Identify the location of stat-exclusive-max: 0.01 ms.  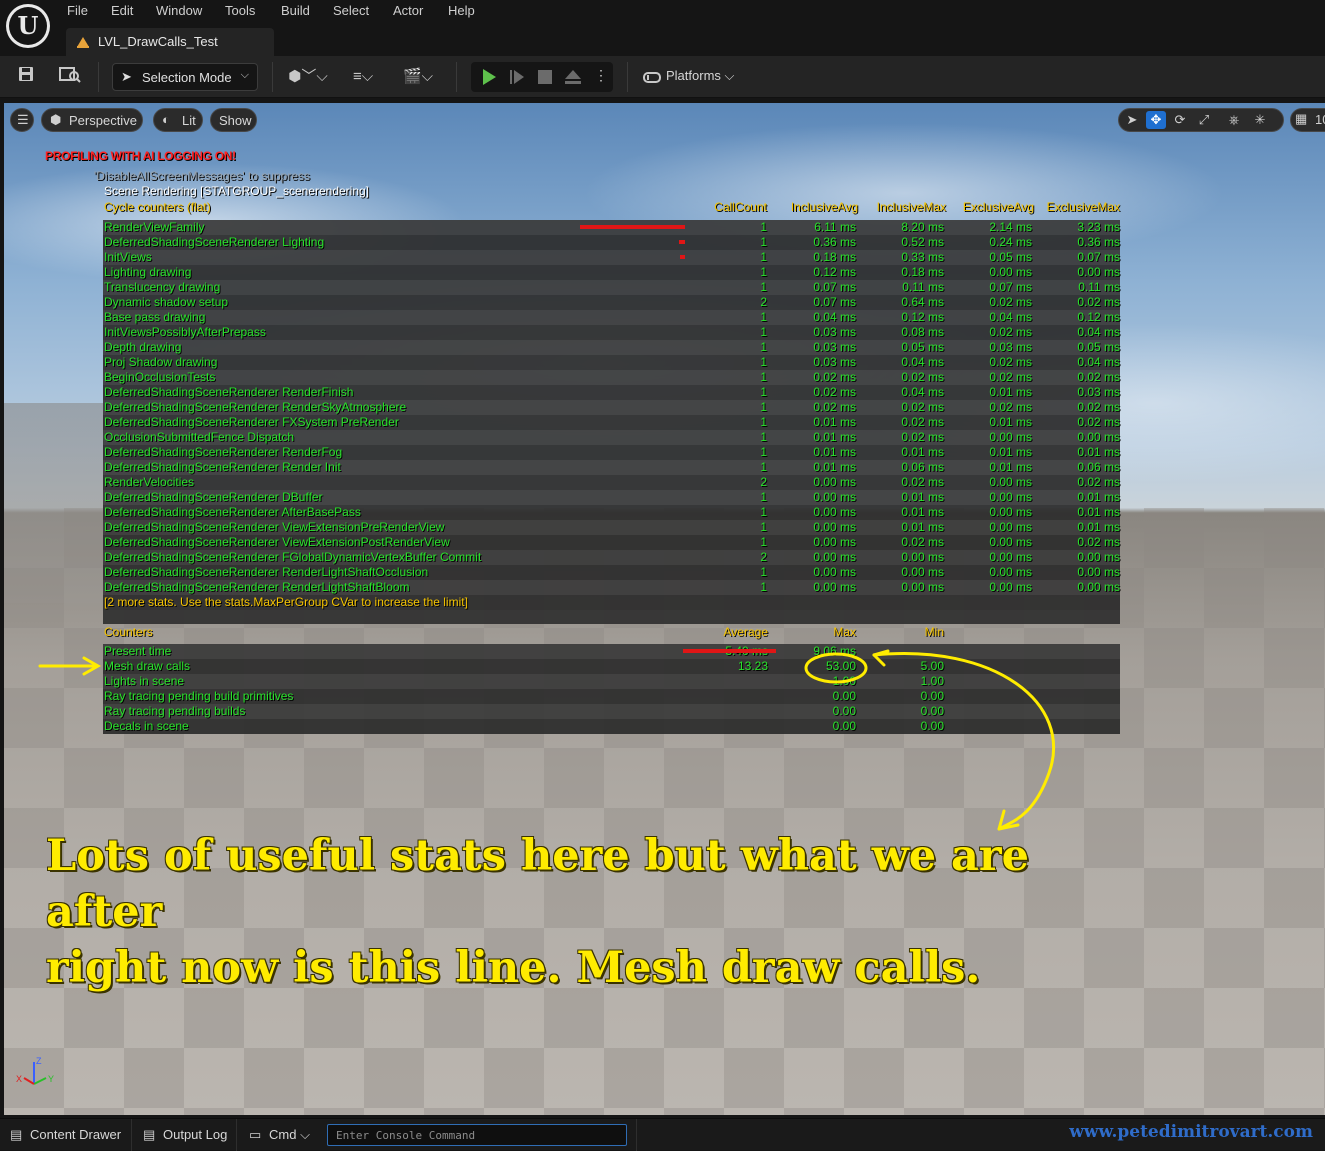
(1098, 497).